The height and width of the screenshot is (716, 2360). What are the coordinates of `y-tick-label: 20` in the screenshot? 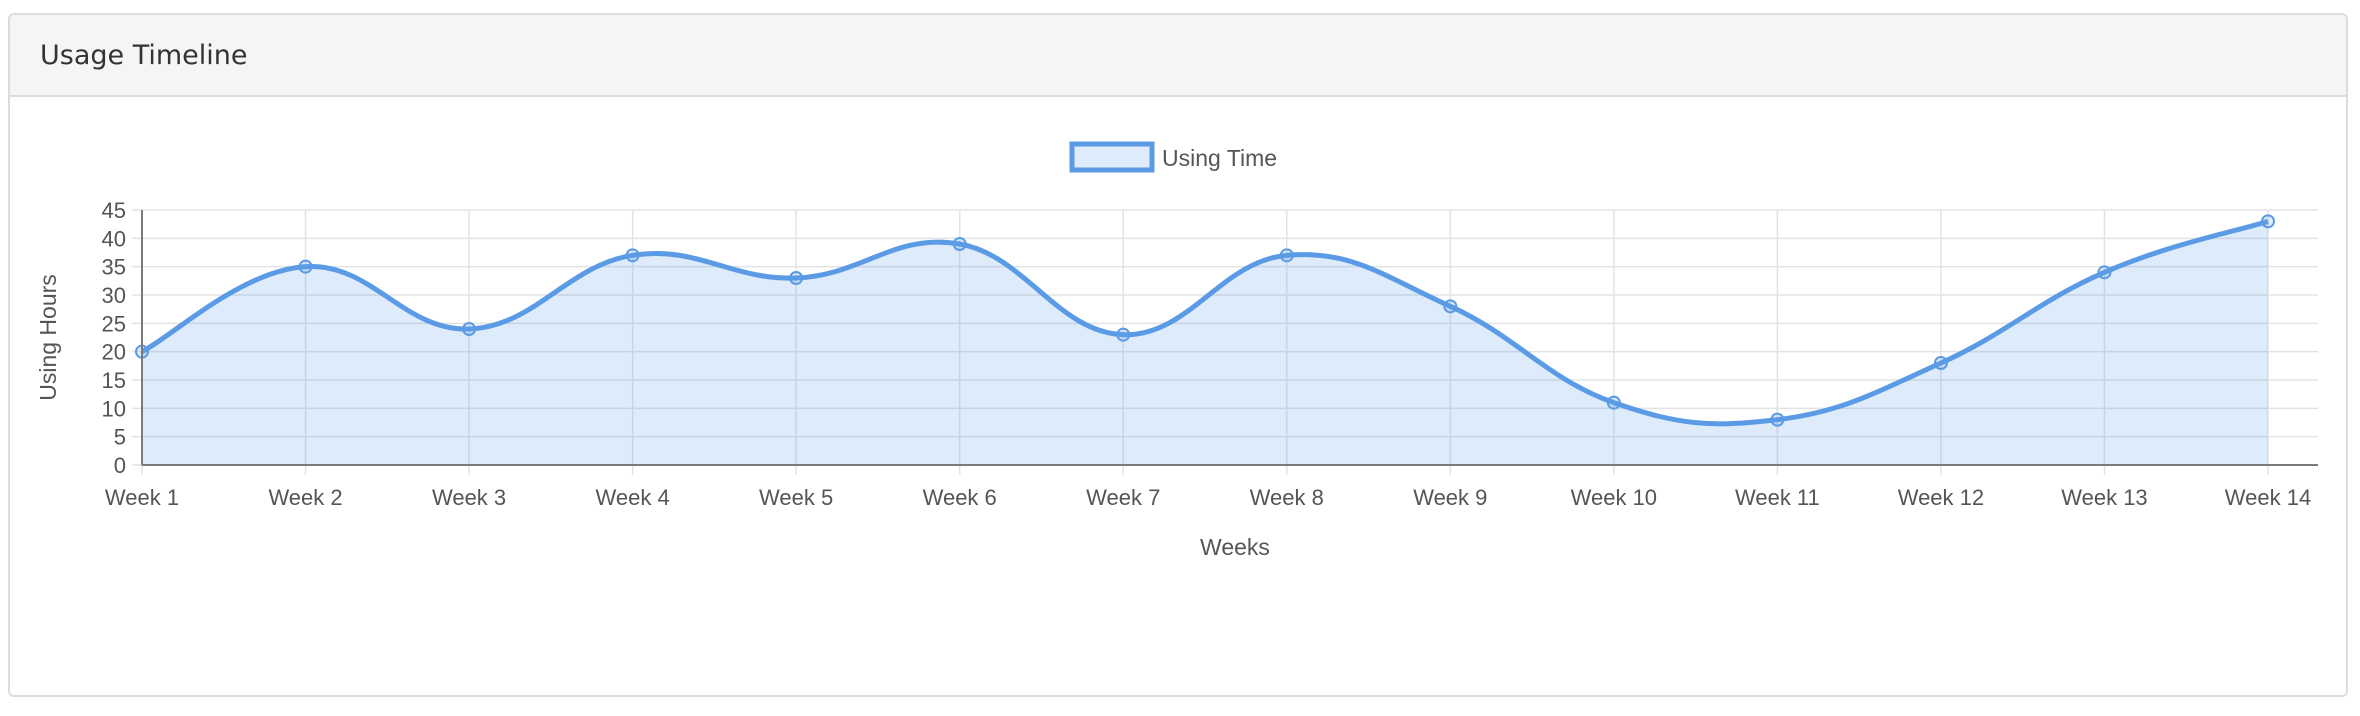 It's located at (114, 352).